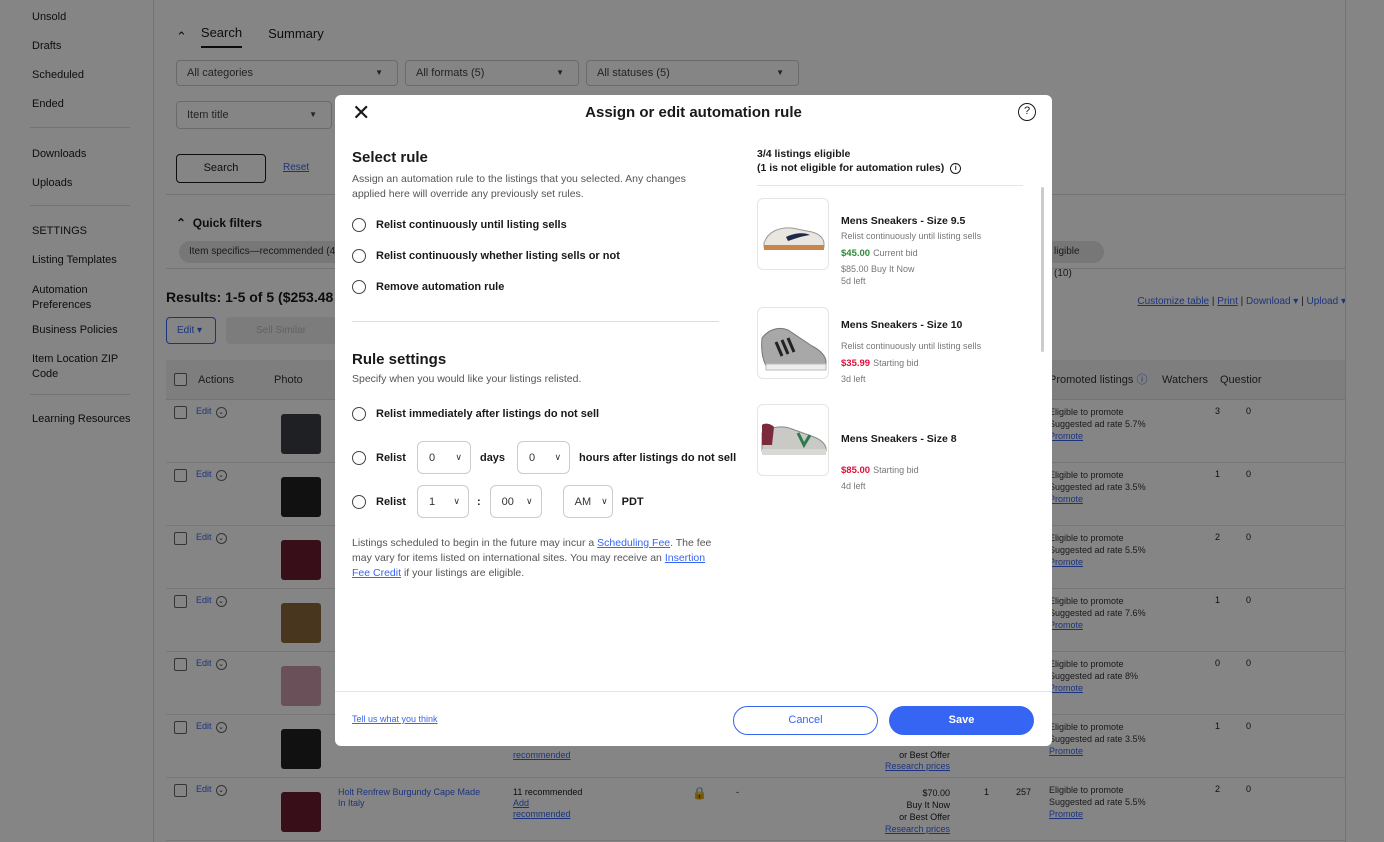  Describe the element at coordinates (395, 719) in the screenshot. I see `feedback-link: Tell us what you think` at that location.